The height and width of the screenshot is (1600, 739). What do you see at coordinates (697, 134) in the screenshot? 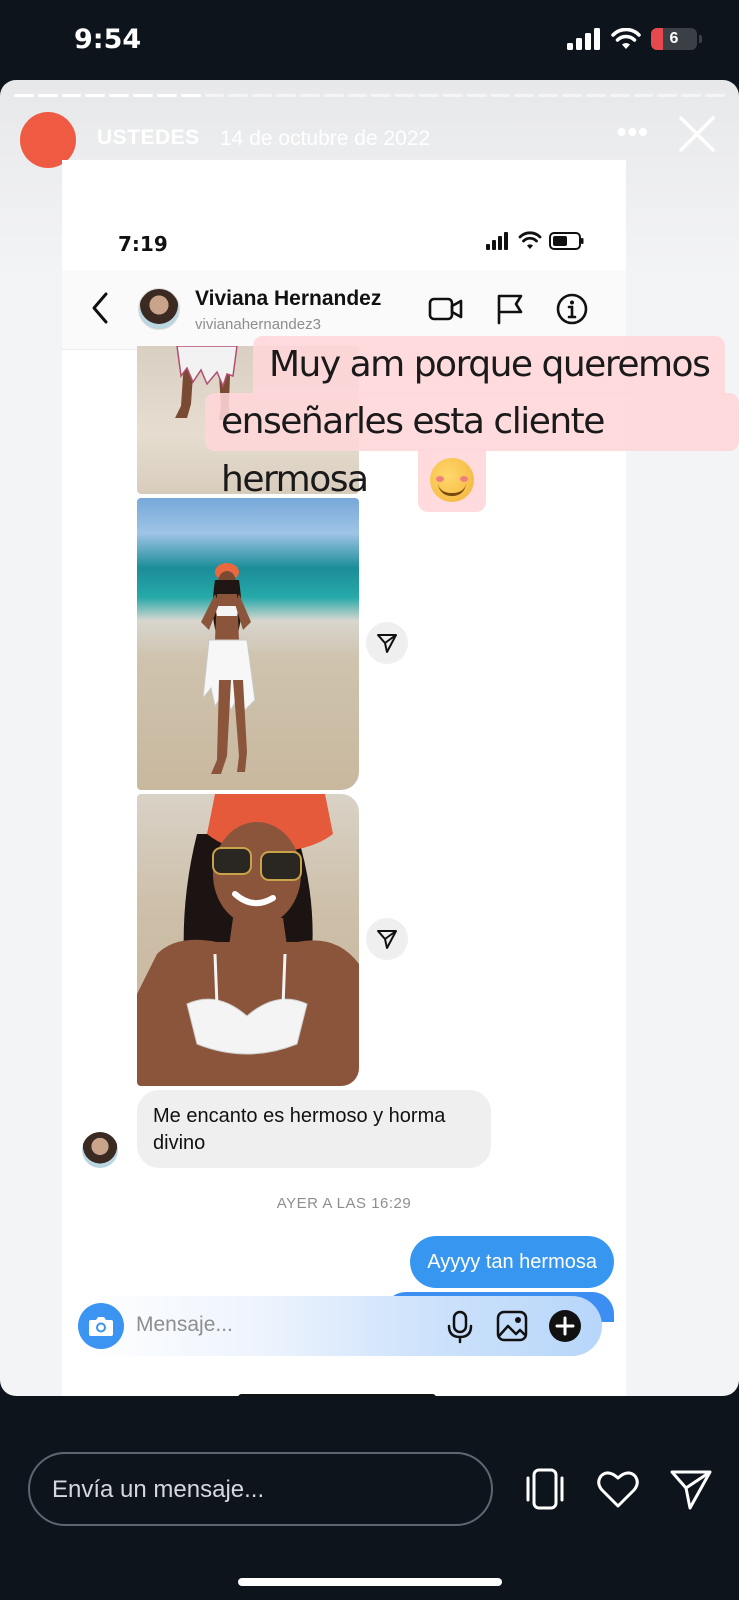
I see `close-icon` at bounding box center [697, 134].